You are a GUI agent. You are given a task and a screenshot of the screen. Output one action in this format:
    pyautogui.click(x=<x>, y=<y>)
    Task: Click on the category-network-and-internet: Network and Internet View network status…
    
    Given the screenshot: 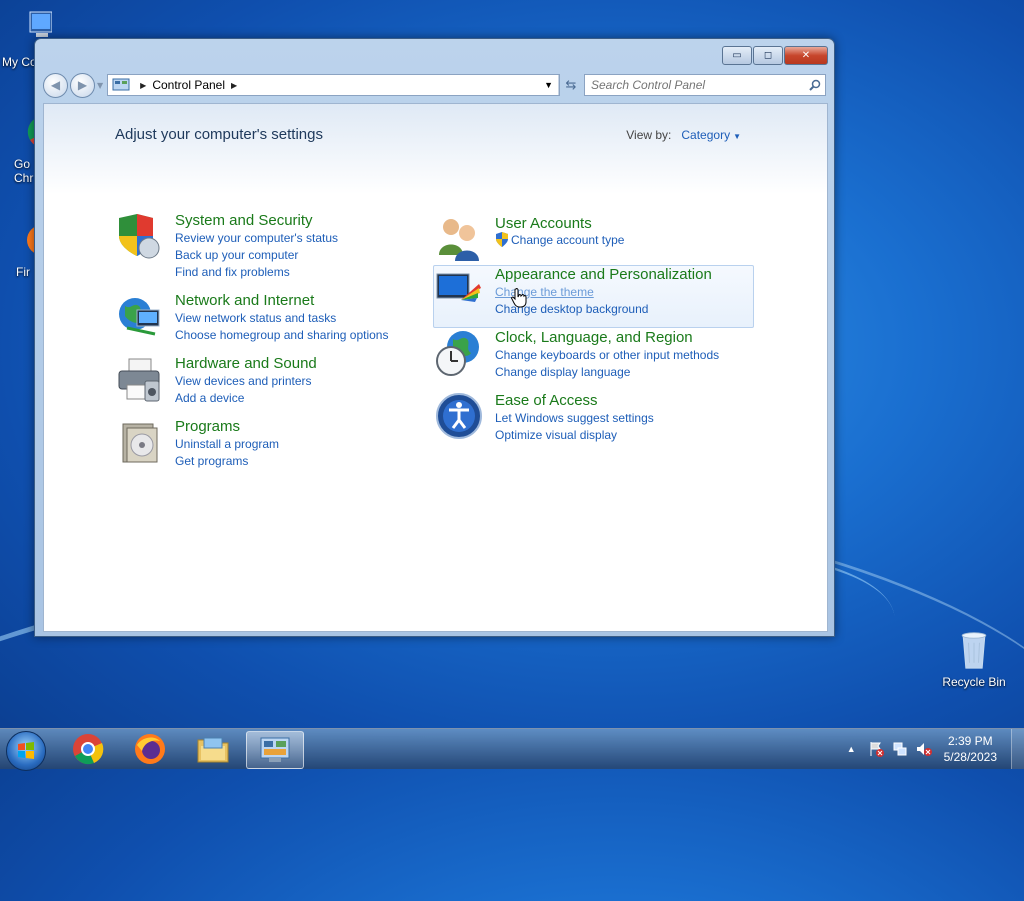 What is the action you would take?
    pyautogui.click(x=265, y=317)
    